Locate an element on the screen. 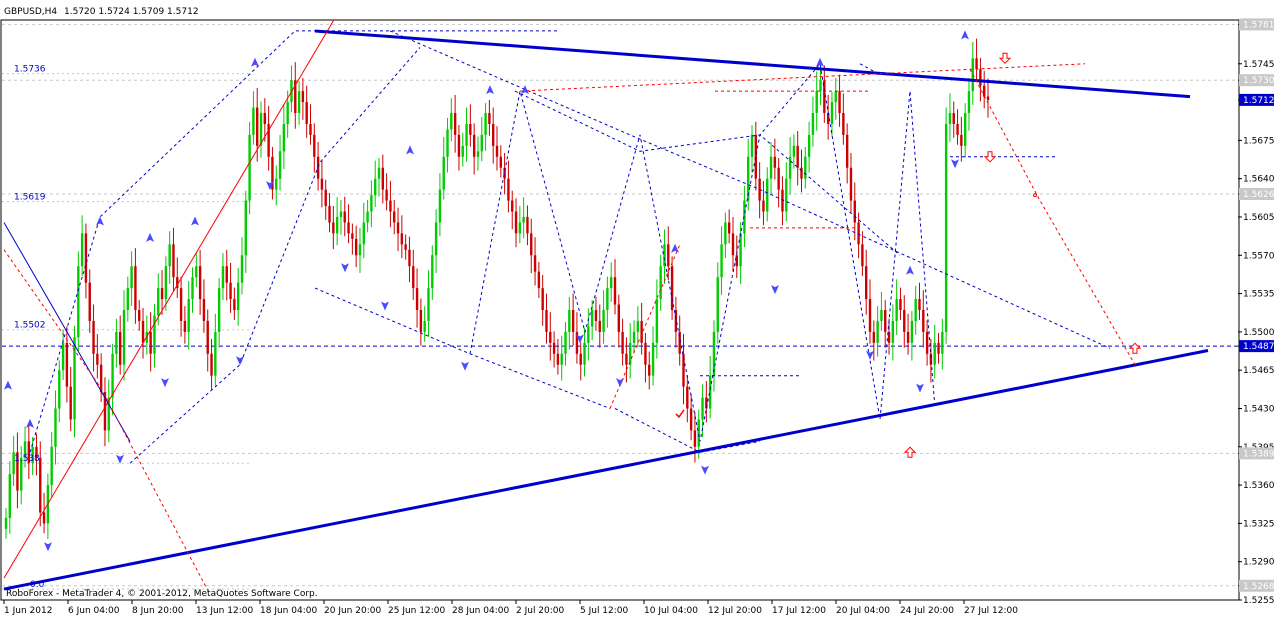 The image size is (1274, 618). chart-ohlc-readout: 1.5720 1.5724 1.5709 1.5712 is located at coordinates (131, 12).